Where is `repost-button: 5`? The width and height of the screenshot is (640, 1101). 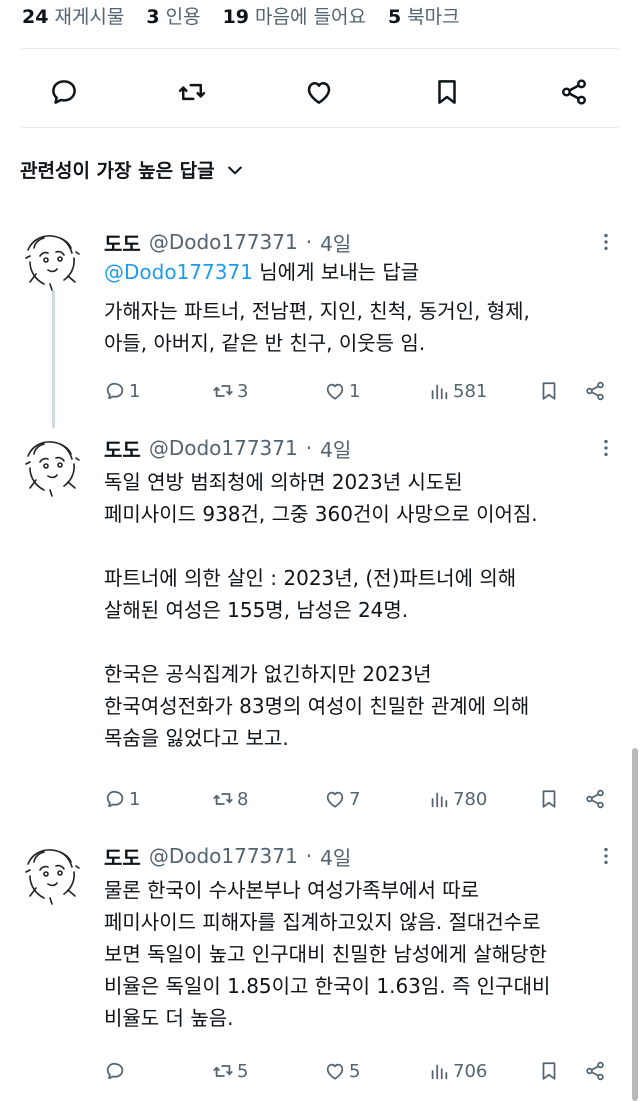
repost-button: 5 is located at coordinates (230, 1071).